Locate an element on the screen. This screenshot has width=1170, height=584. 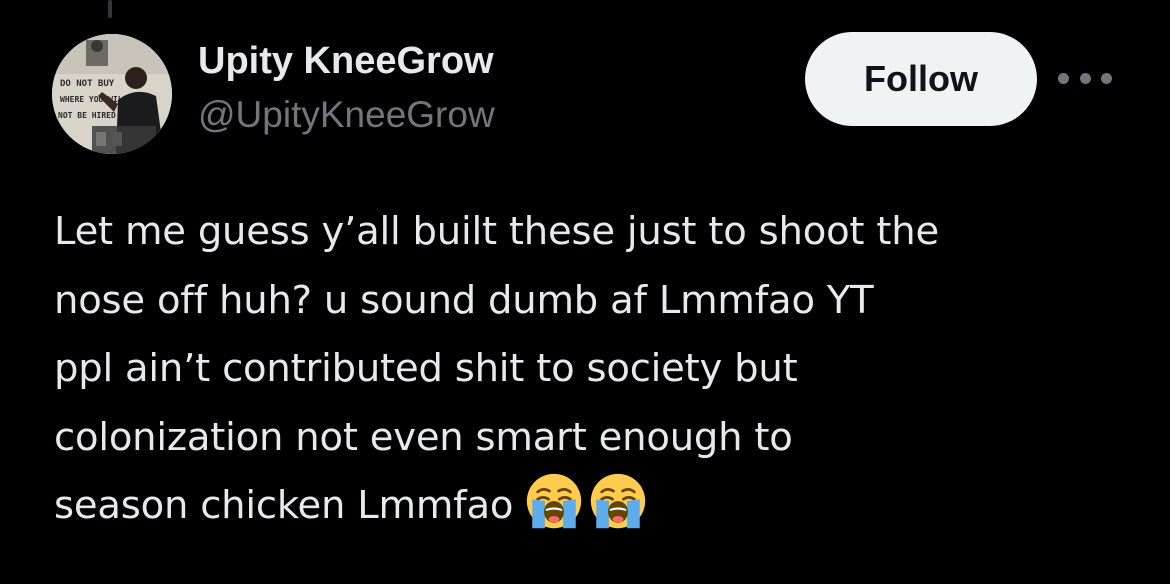
more-horizontal-icon is located at coordinates (1085, 78).